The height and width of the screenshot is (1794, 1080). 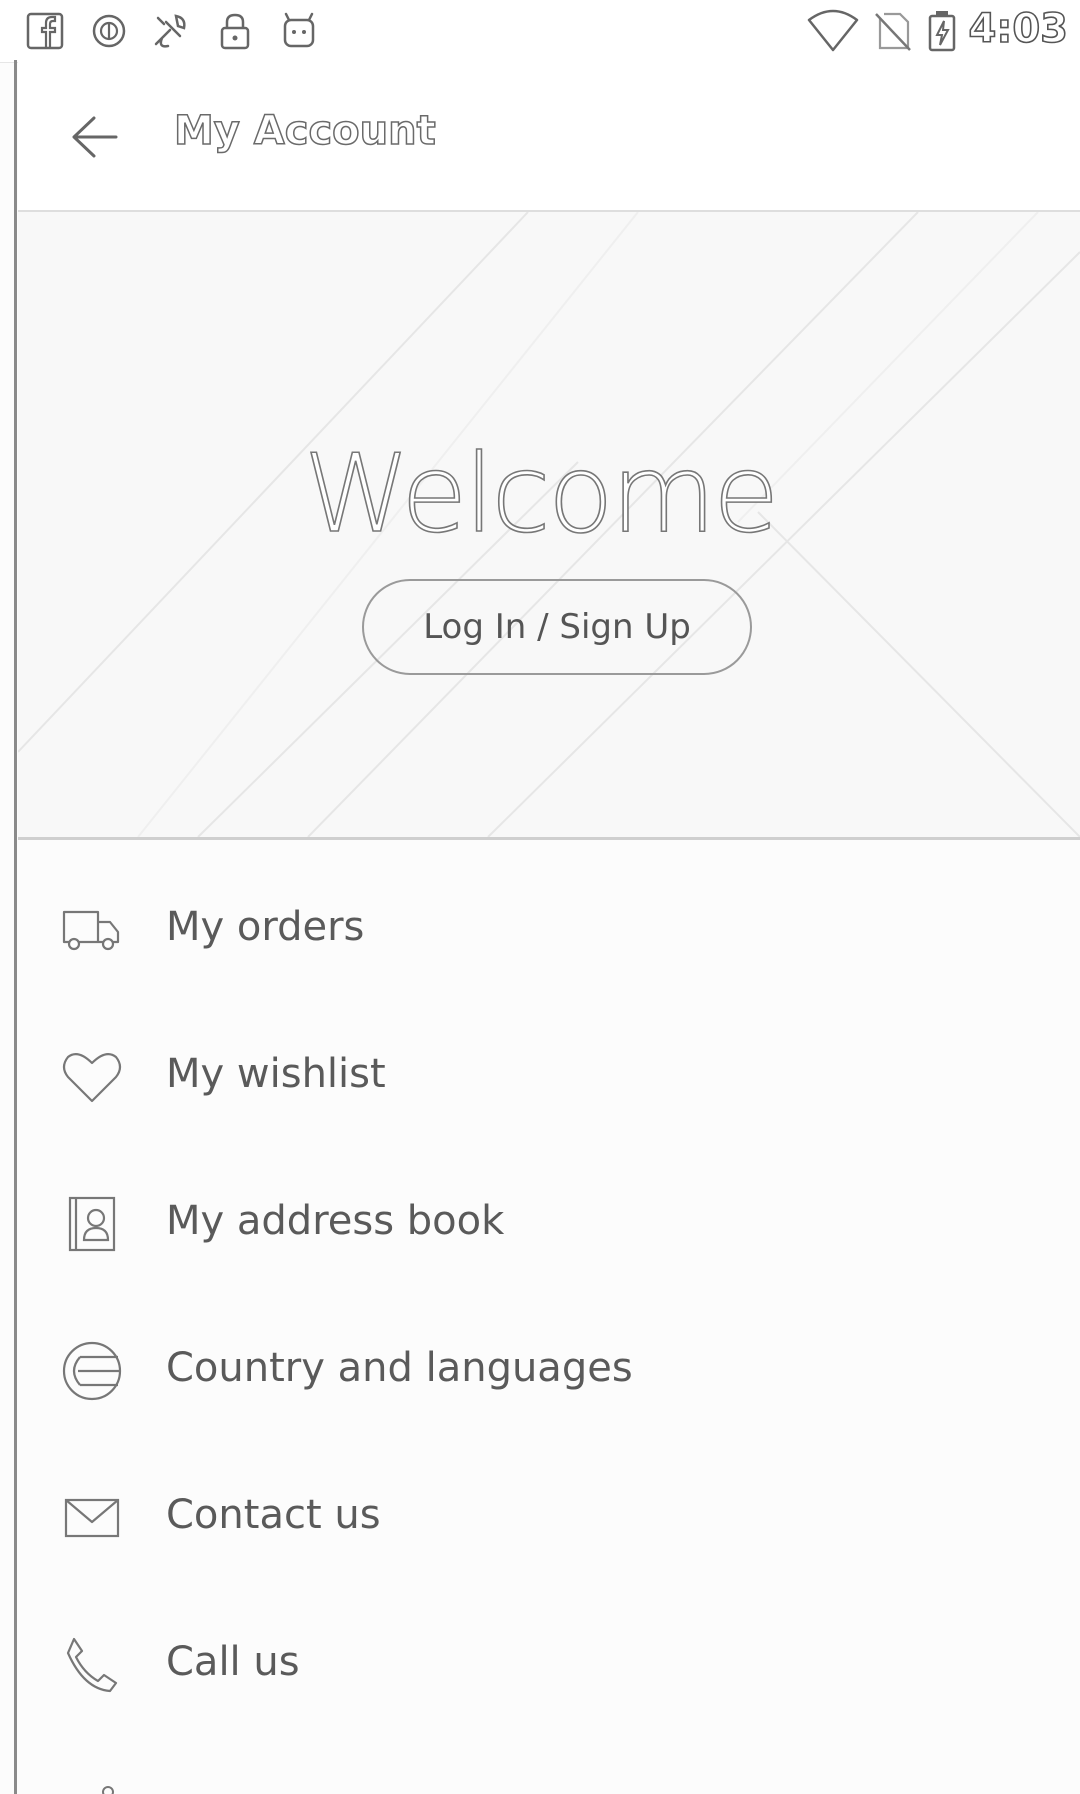 What do you see at coordinates (109, 31) in the screenshot?
I see `circle-icon` at bounding box center [109, 31].